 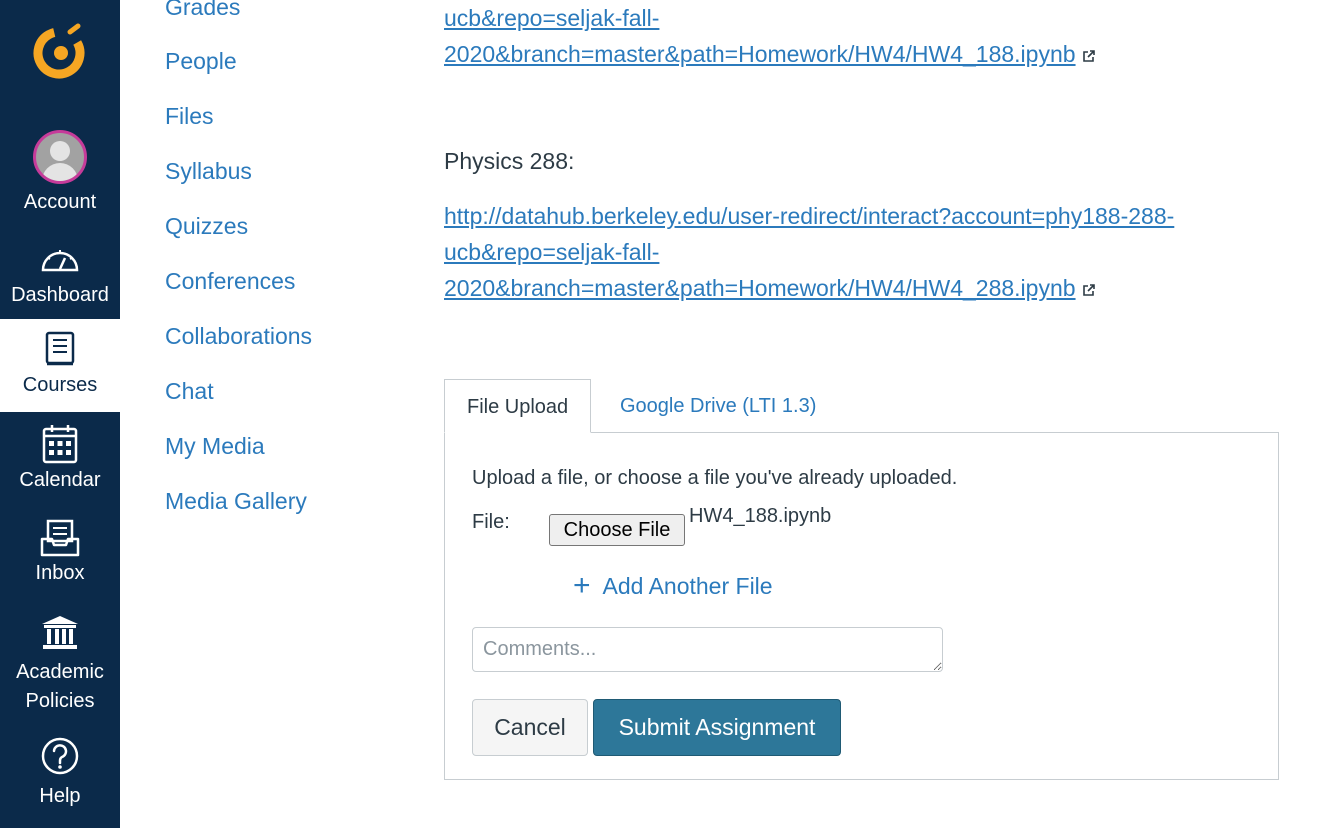 What do you see at coordinates (518, 406) in the screenshot?
I see `tab-file-upload: File Upload` at bounding box center [518, 406].